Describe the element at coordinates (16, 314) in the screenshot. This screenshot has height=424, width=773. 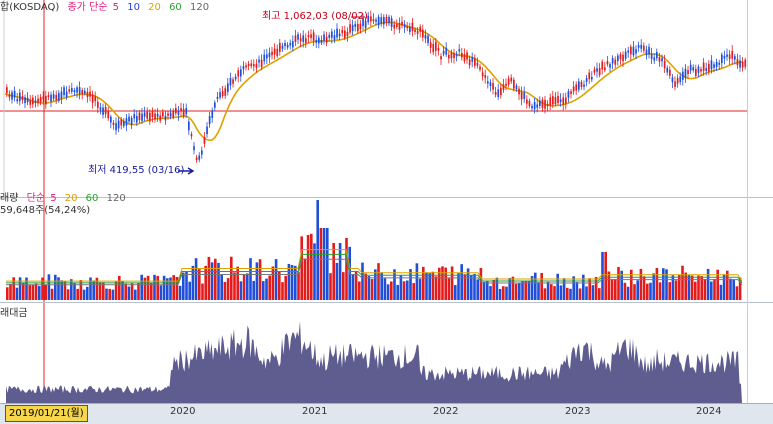
I see `amount-legend: 래대금` at that location.